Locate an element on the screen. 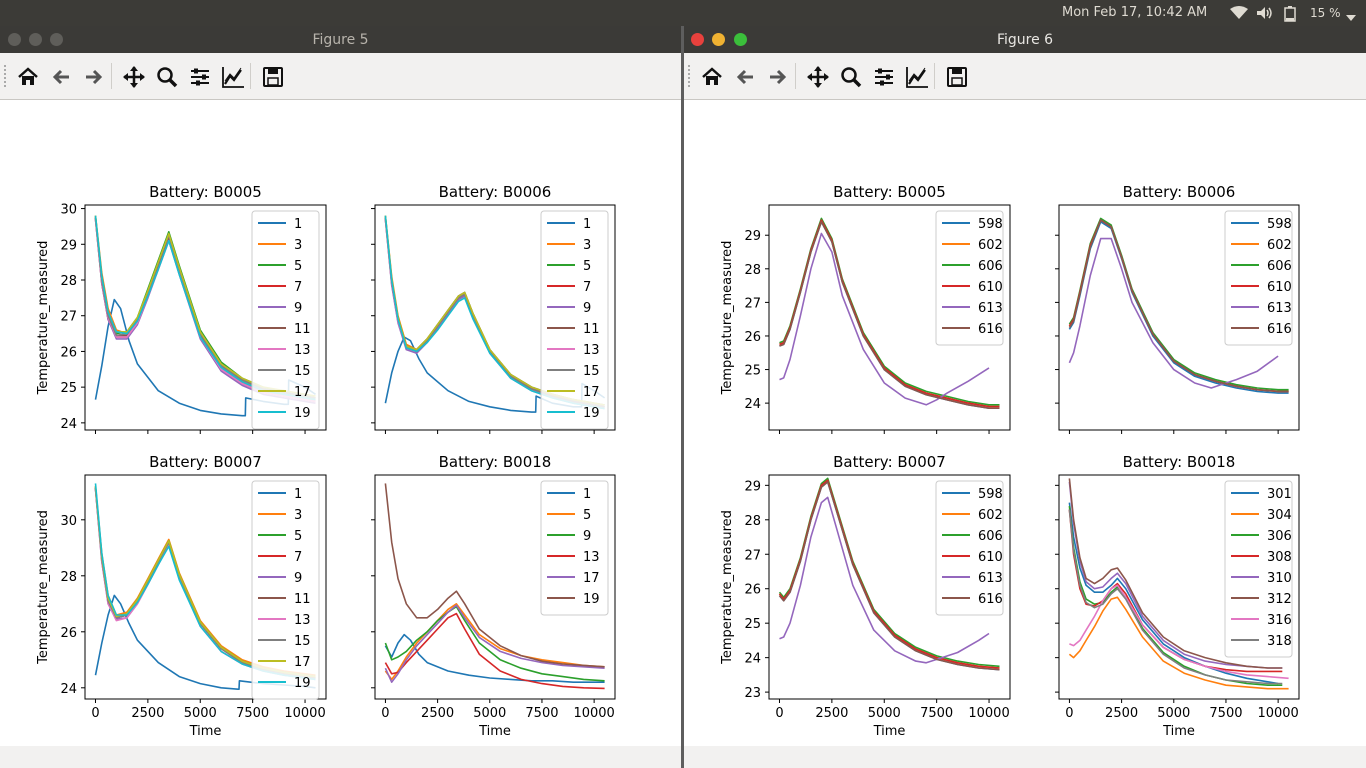  menu-arrow-icon is located at coordinates (1351, 17).